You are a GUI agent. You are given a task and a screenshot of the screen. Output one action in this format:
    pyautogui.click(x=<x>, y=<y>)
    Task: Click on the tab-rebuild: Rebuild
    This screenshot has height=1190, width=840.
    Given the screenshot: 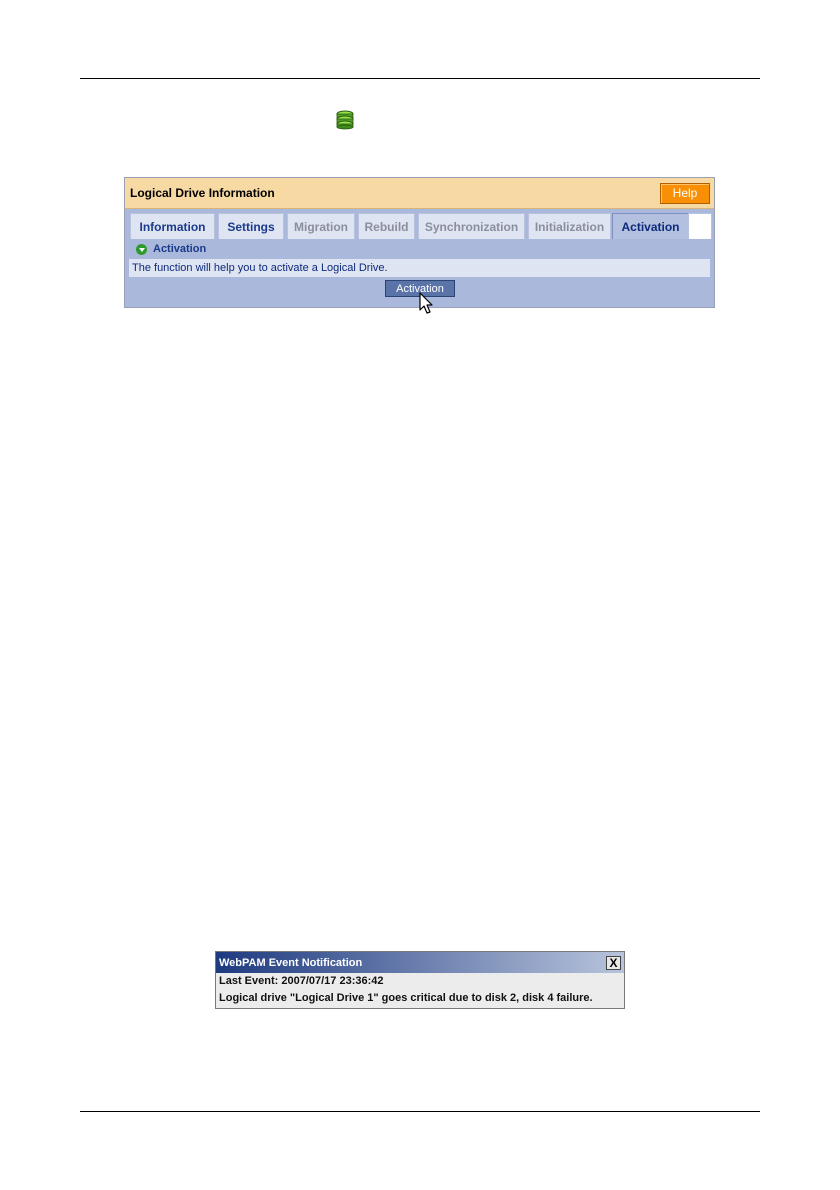 What is the action you would take?
    pyautogui.click(x=386, y=226)
    